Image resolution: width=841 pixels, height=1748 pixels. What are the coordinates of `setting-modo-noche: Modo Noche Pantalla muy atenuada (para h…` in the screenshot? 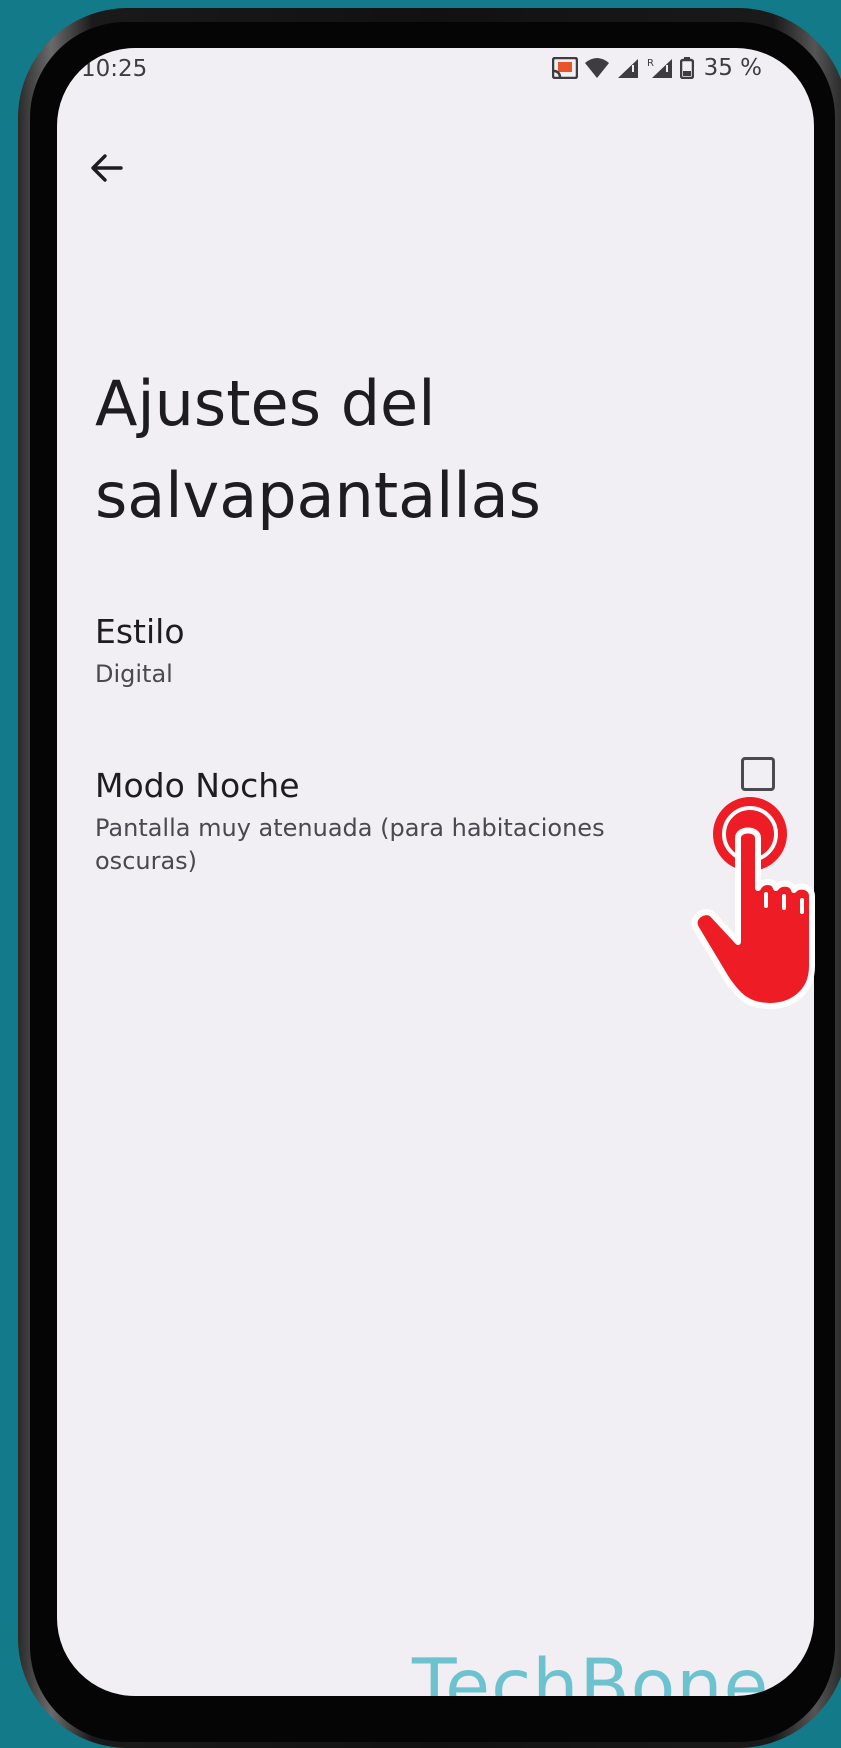 It's located at (375, 821).